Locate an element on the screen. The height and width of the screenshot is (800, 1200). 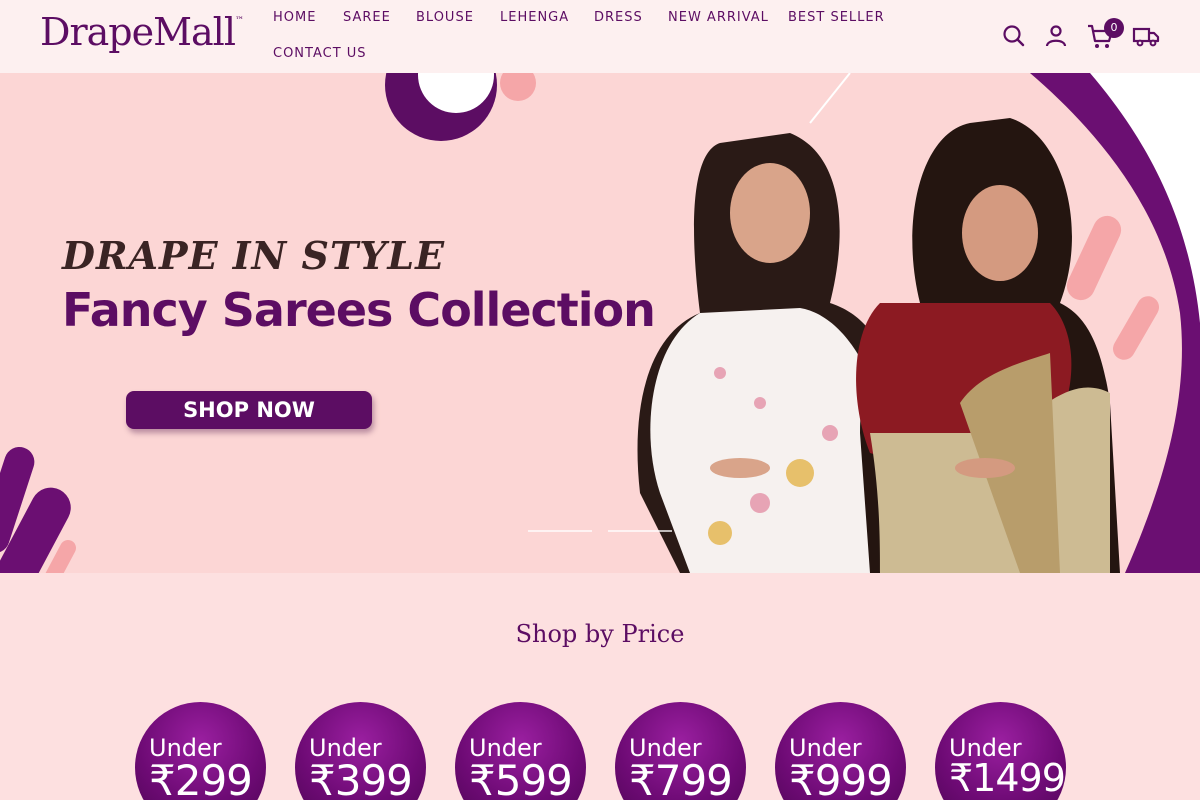
hero-headline: Fancy Sarees Collection is located at coordinates (359, 310).